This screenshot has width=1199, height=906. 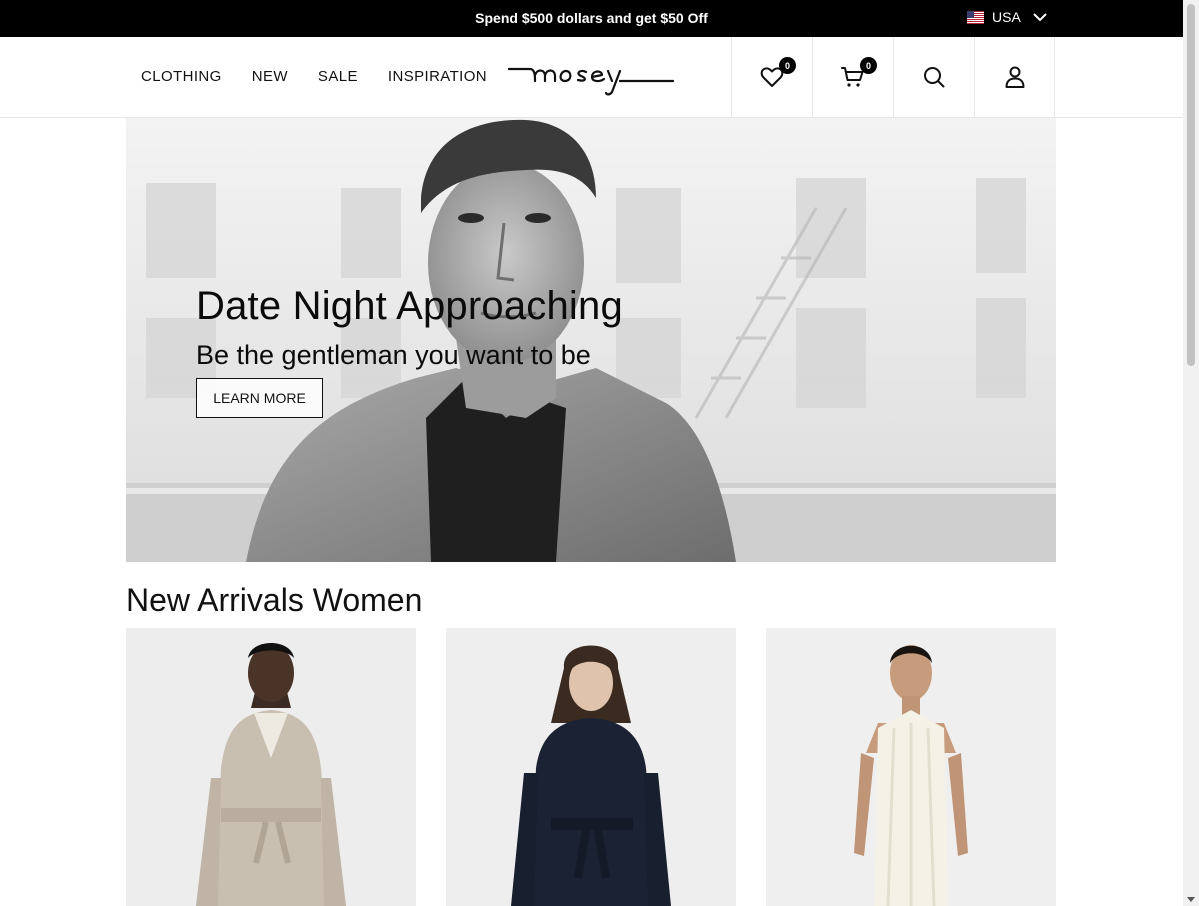 I want to click on cart-button: 0, so click(x=852, y=77).